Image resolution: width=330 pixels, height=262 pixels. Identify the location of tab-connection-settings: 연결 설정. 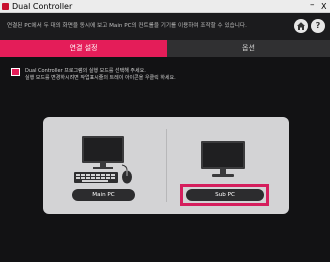
(83, 48).